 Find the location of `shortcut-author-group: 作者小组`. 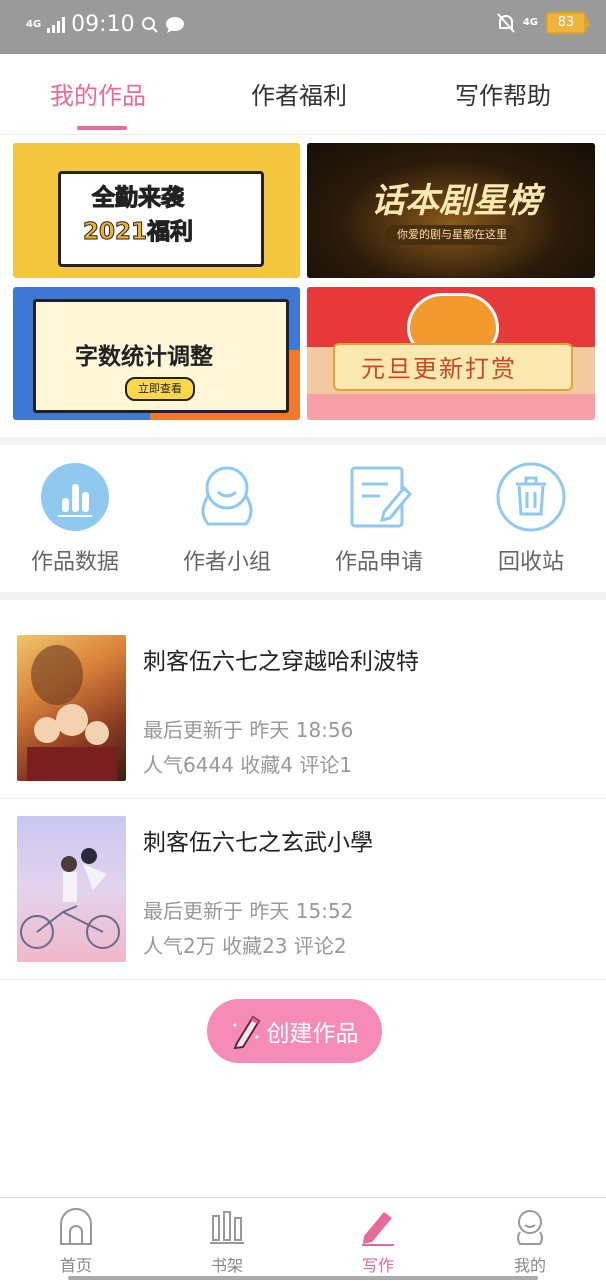

shortcut-author-group: 作者小组 is located at coordinates (227, 519).